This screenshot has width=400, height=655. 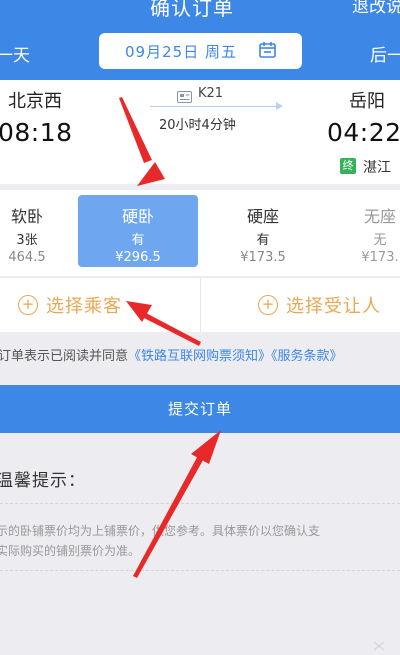 What do you see at coordinates (367, 101) in the screenshot?
I see `arrival-station: 岳阳` at bounding box center [367, 101].